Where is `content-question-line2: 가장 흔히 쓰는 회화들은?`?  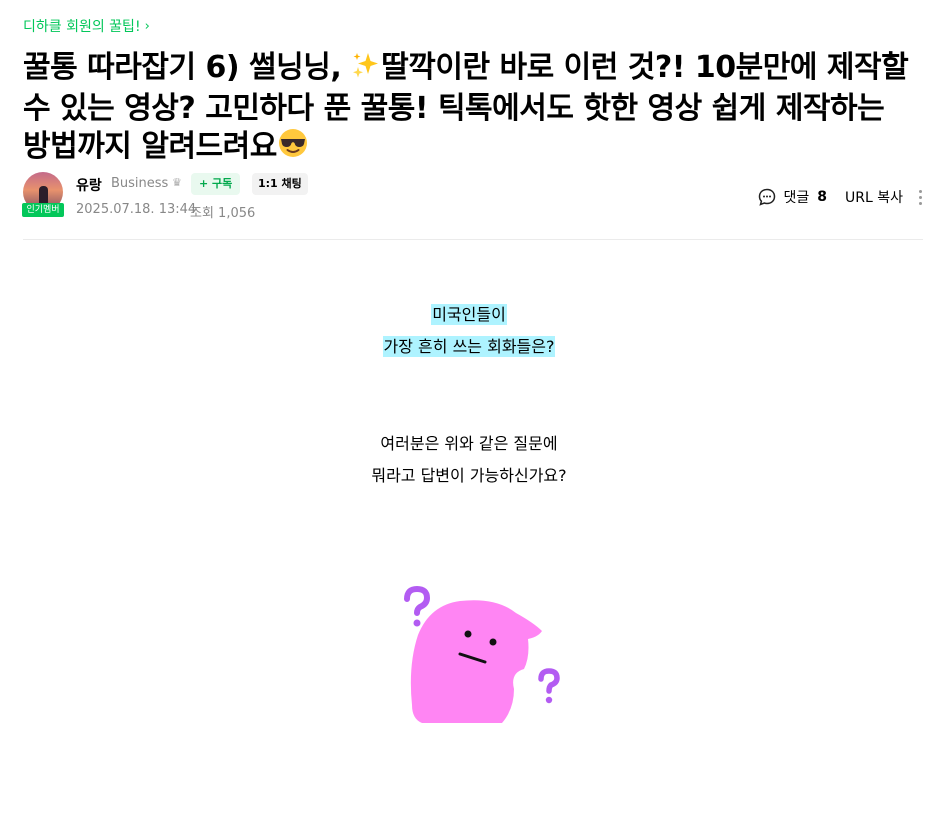
content-question-line2: 가장 흔히 쓰는 회화들은? is located at coordinates (469, 345).